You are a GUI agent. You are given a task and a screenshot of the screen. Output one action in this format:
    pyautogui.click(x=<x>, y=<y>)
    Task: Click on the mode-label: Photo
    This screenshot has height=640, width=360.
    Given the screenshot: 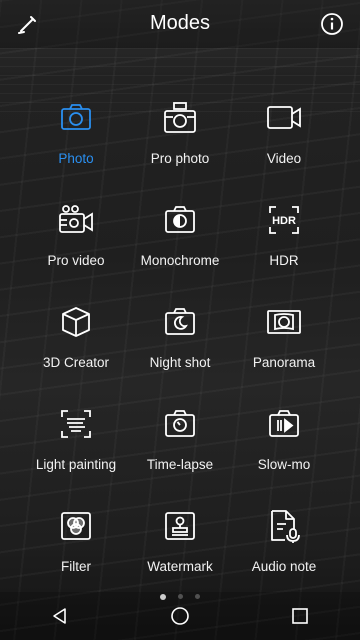 What is the action you would take?
    pyautogui.click(x=76, y=158)
    